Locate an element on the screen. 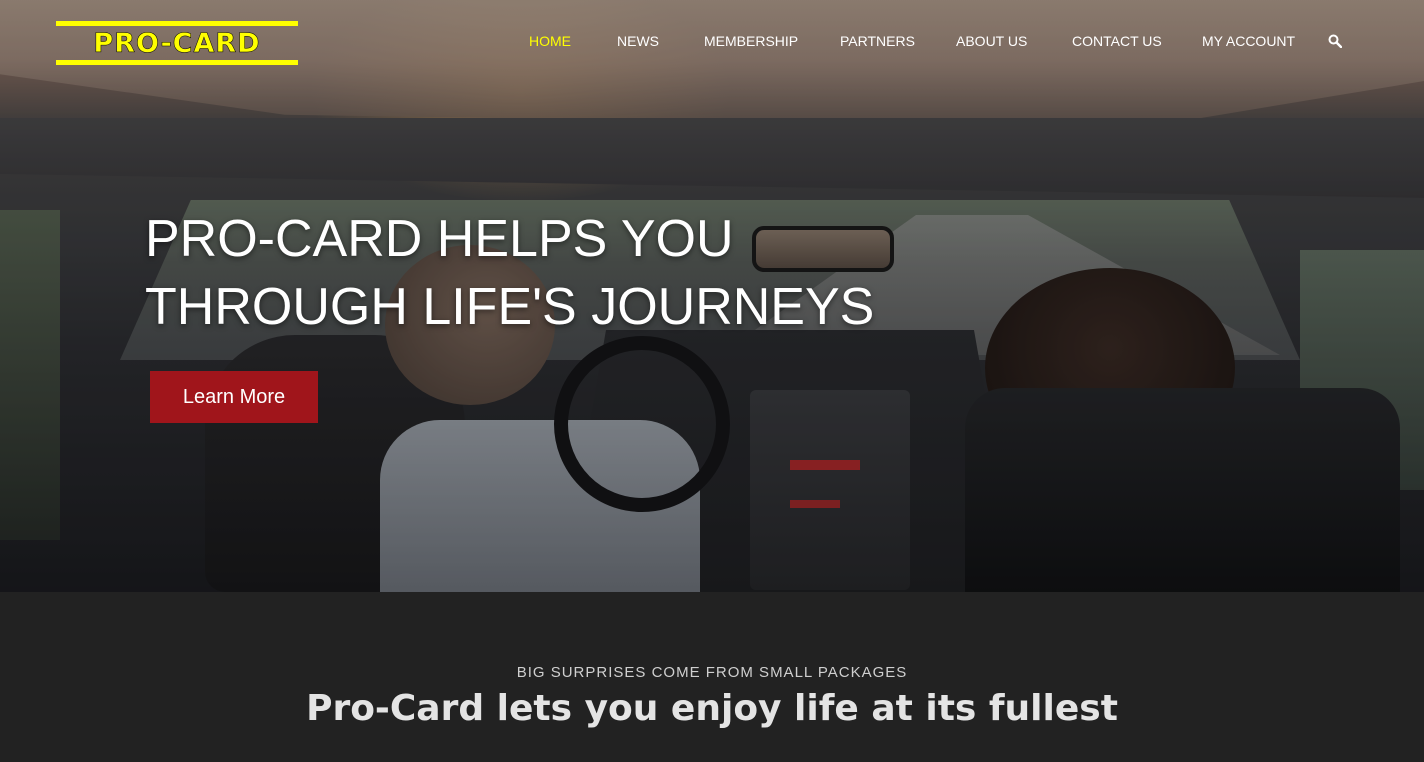 The image size is (1424, 762). hero-title-line1: PRO-CARD HELPS YOU is located at coordinates (439, 239).